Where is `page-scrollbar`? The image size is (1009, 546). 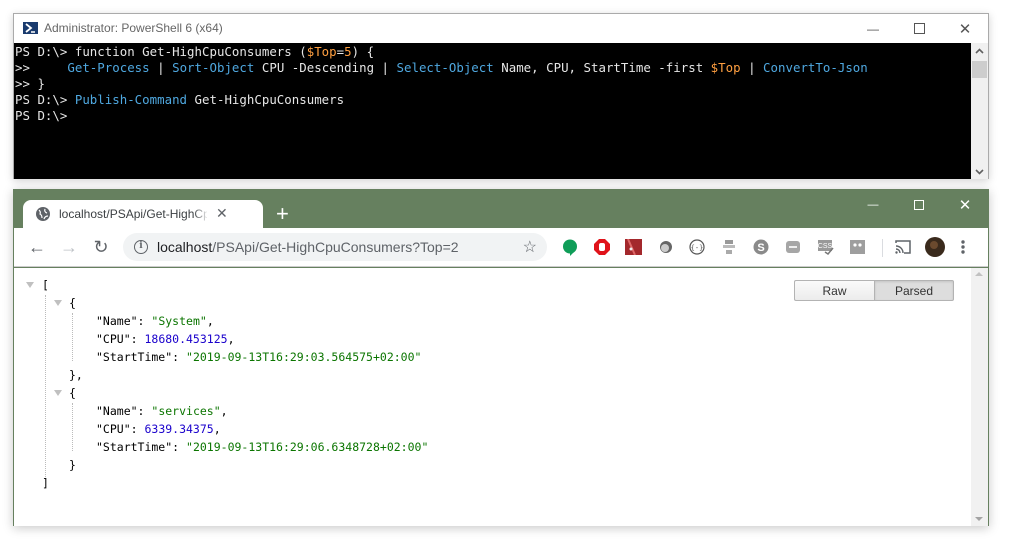 page-scrollbar is located at coordinates (979, 397).